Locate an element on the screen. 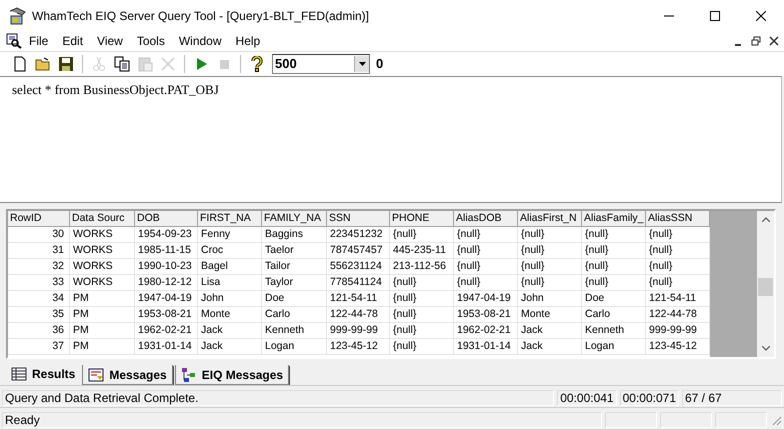  clipboard-icon is located at coordinates (145, 64).